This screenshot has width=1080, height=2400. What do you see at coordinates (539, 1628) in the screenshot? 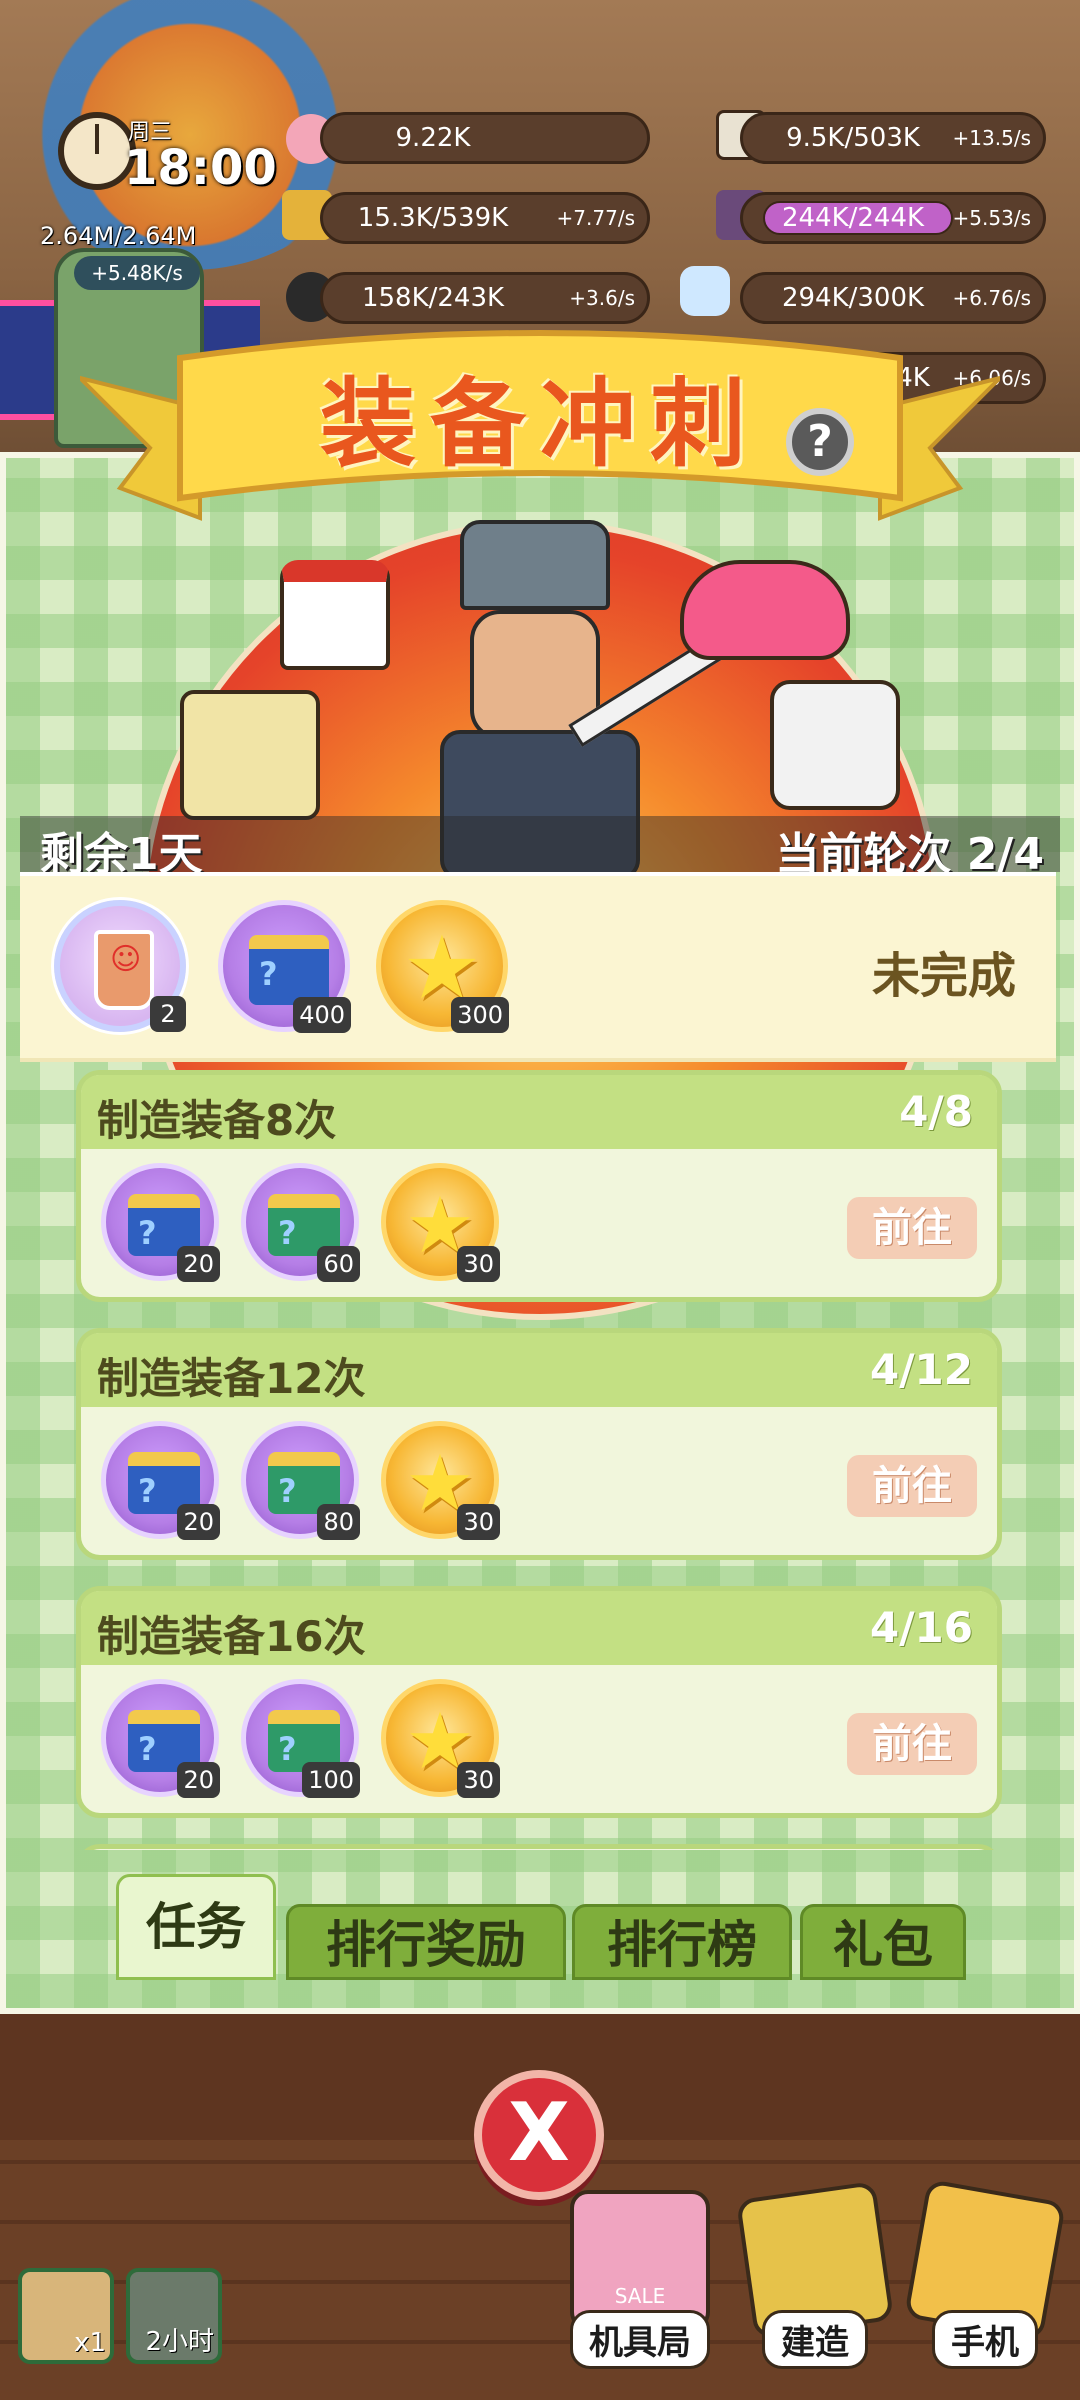
I see `task-header: 制造装备16次 4/16` at bounding box center [539, 1628].